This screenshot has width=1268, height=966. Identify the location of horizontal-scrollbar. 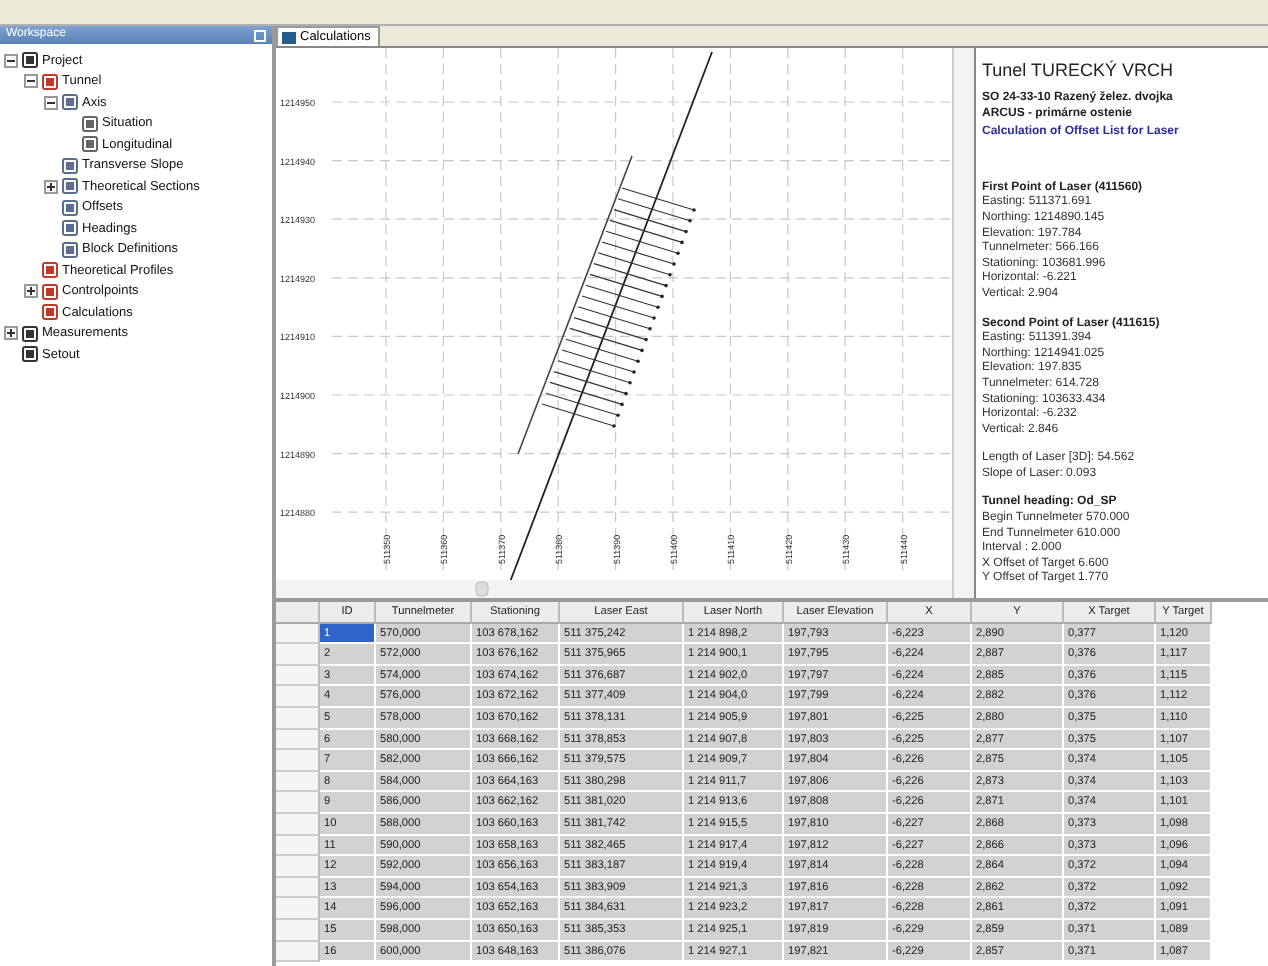
(614, 589).